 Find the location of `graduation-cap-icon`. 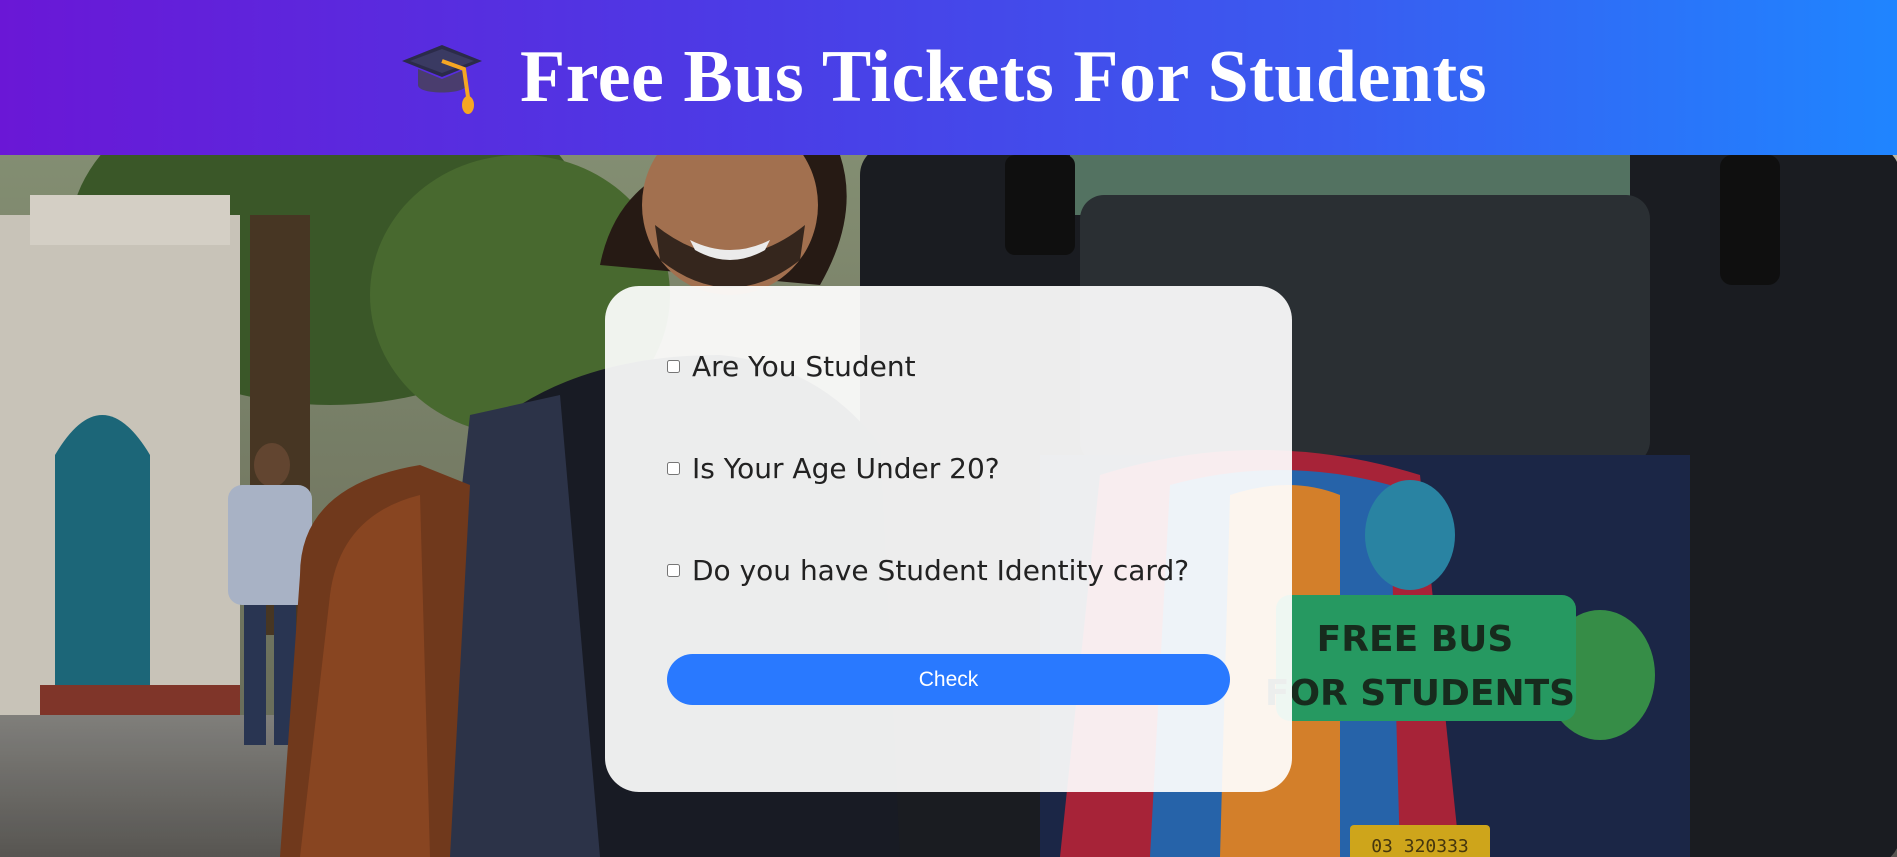

graduation-cap-icon is located at coordinates (442, 79).